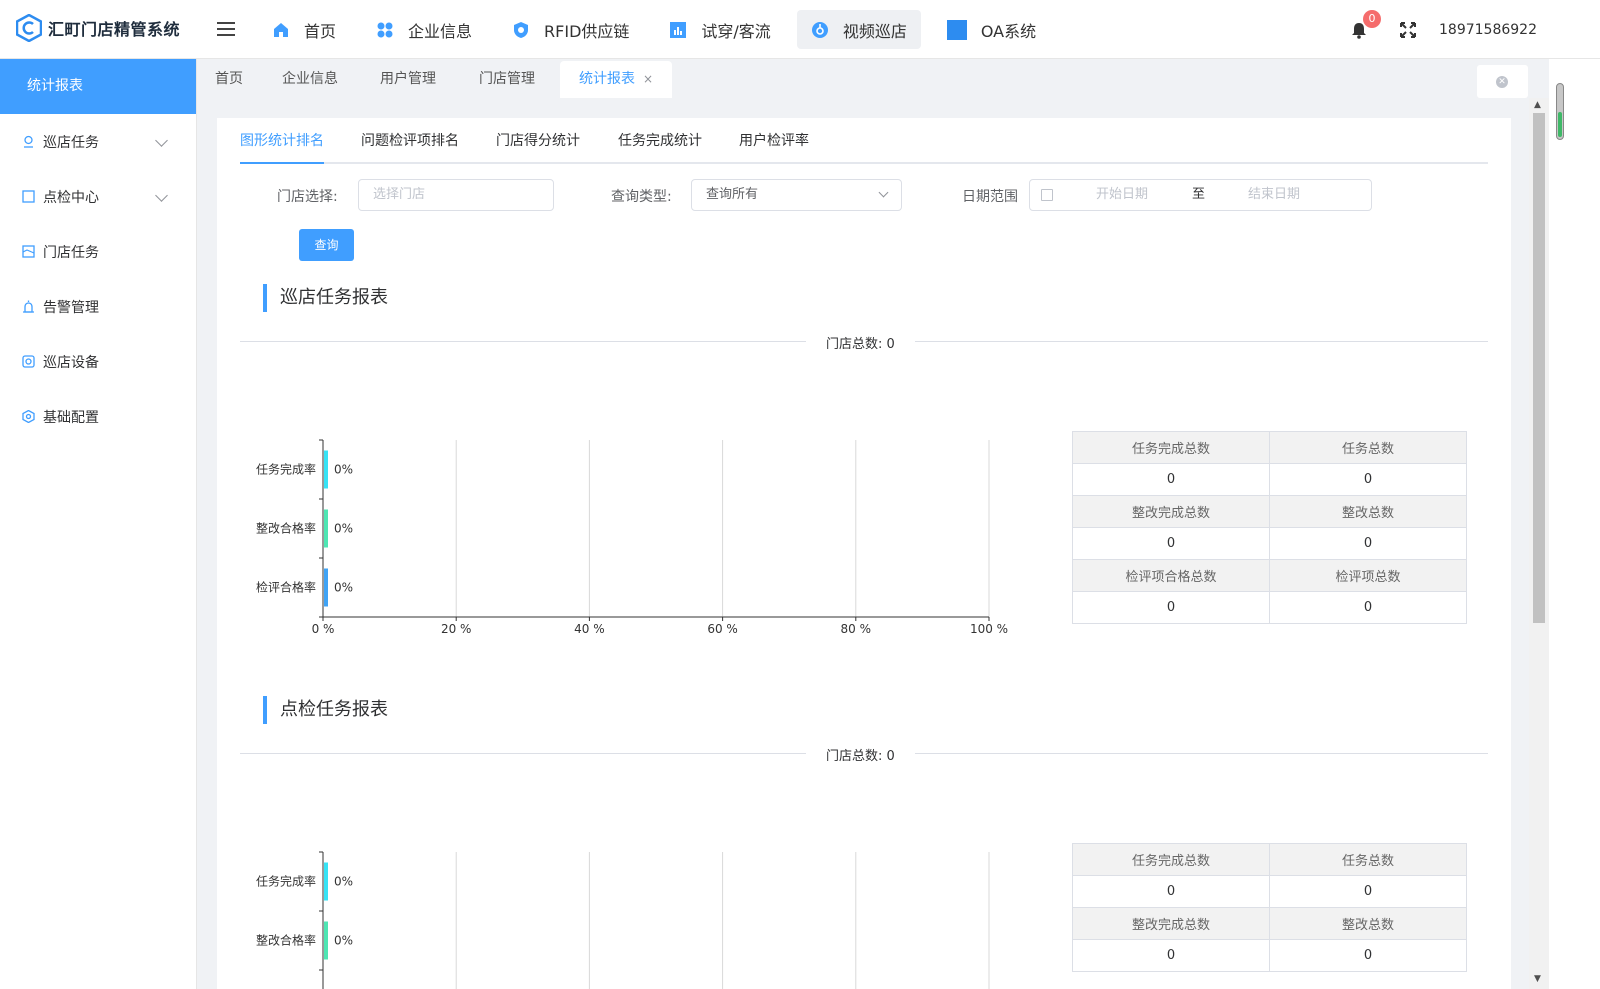 The width and height of the screenshot is (1600, 989). I want to click on app-logo: 汇町门店精管系统, so click(98, 28).